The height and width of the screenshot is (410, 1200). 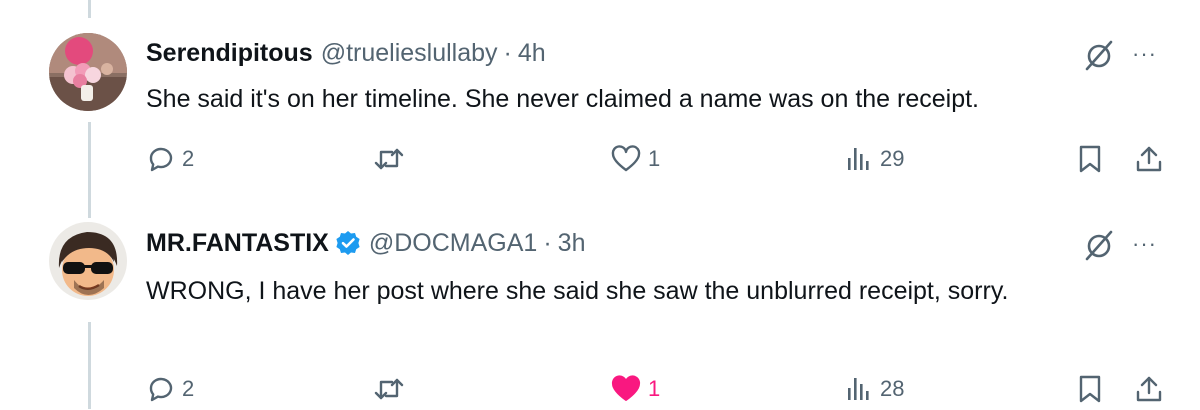 What do you see at coordinates (600, 160) in the screenshot?
I see `tweet-actions: 2 1 29` at bounding box center [600, 160].